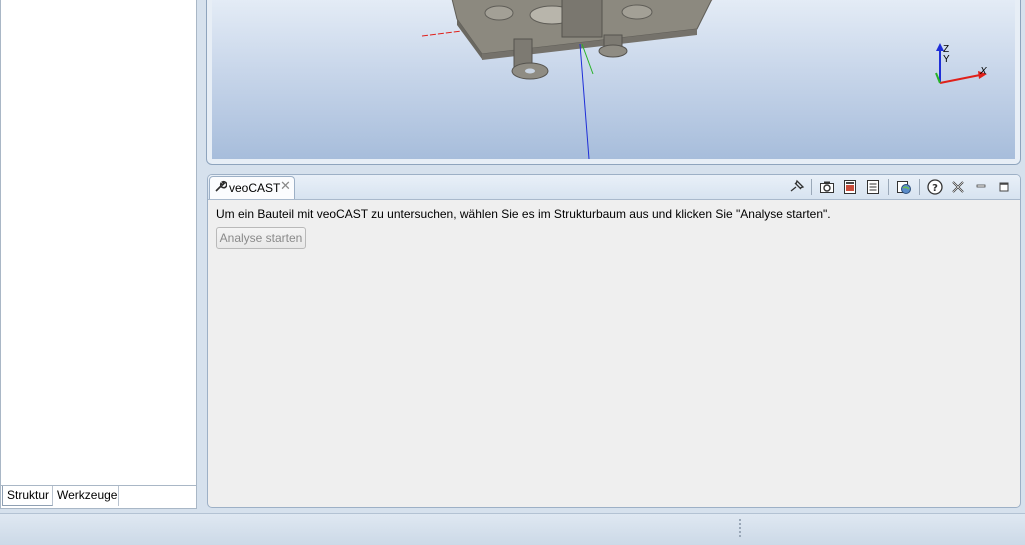  I want to click on scene-y-axis-line, so click(587, 59).